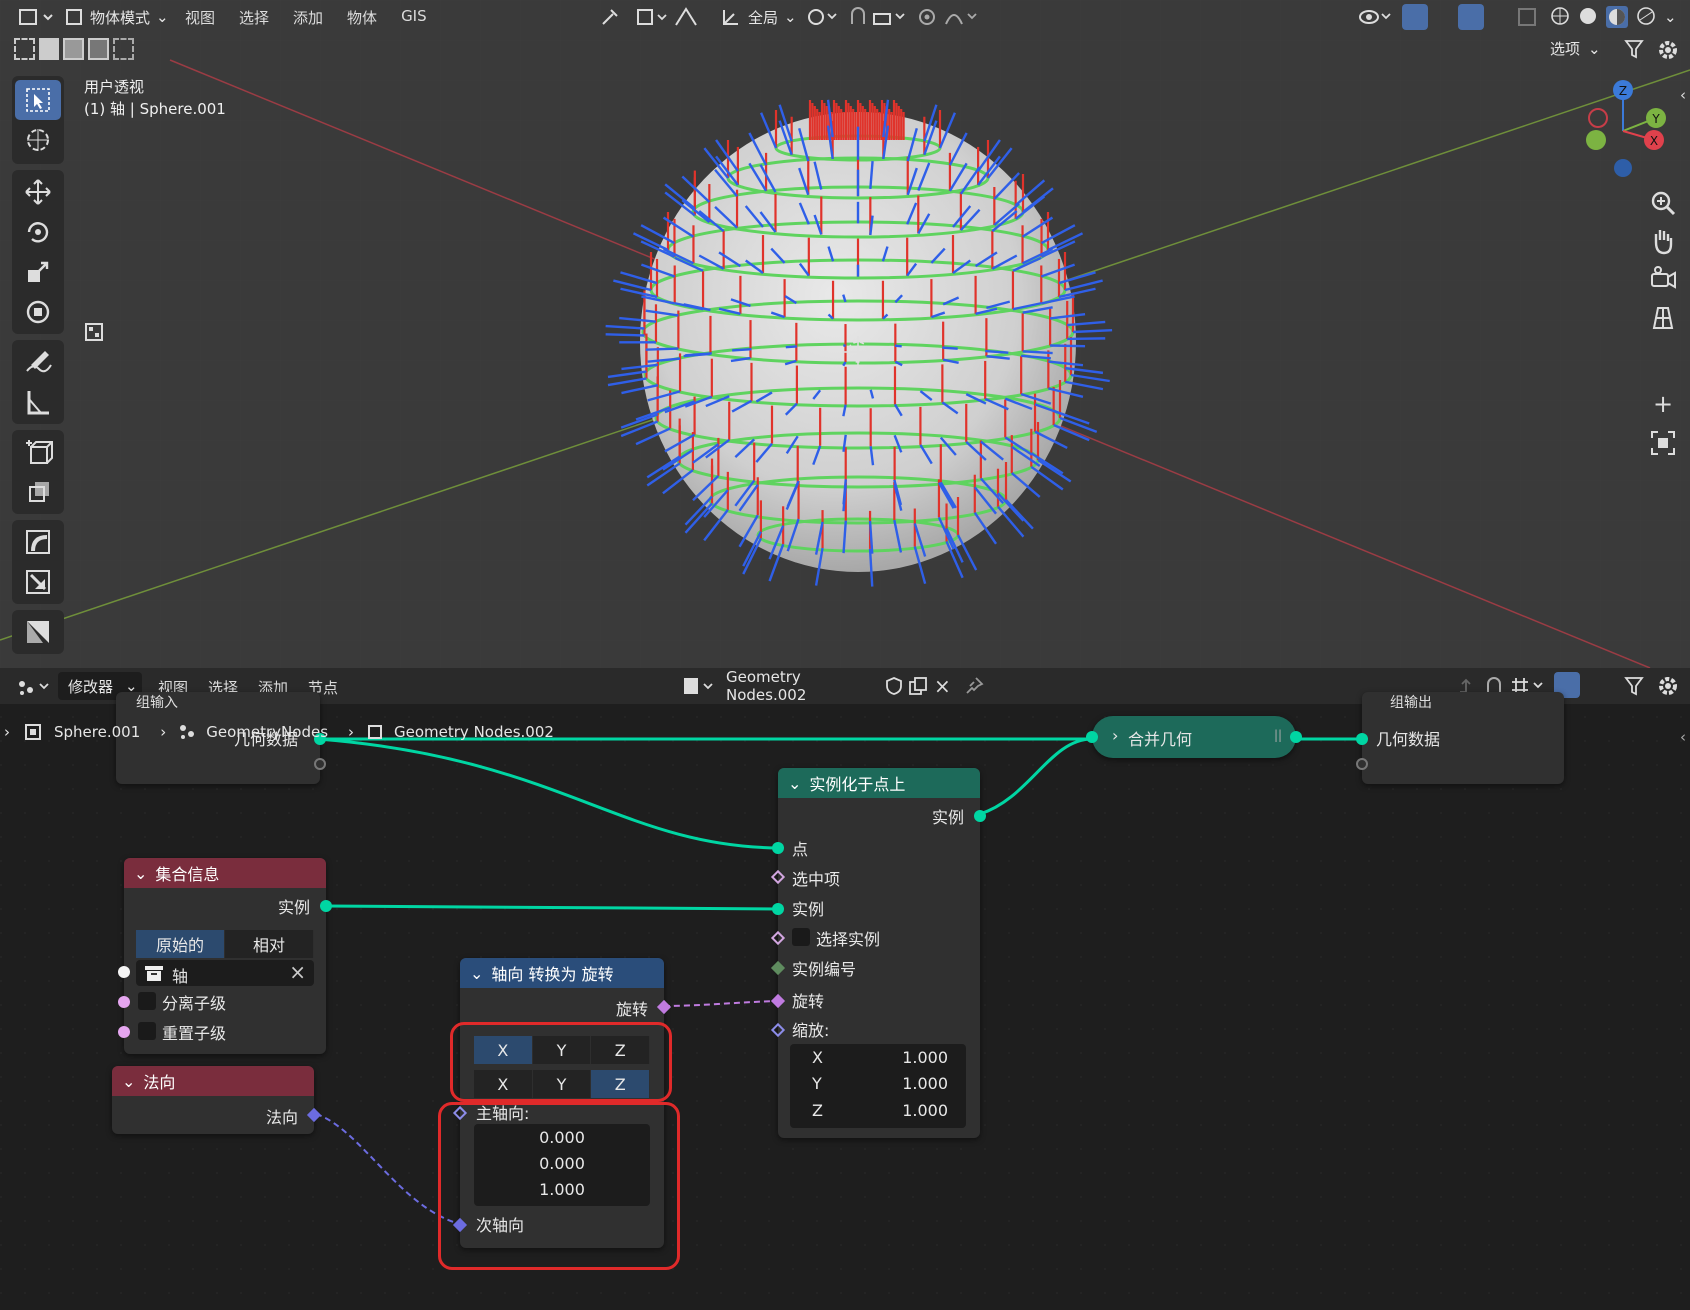 The height and width of the screenshot is (1310, 1690). Describe the element at coordinates (225, 973) in the screenshot. I see `collection-field: 轴 ×` at that location.